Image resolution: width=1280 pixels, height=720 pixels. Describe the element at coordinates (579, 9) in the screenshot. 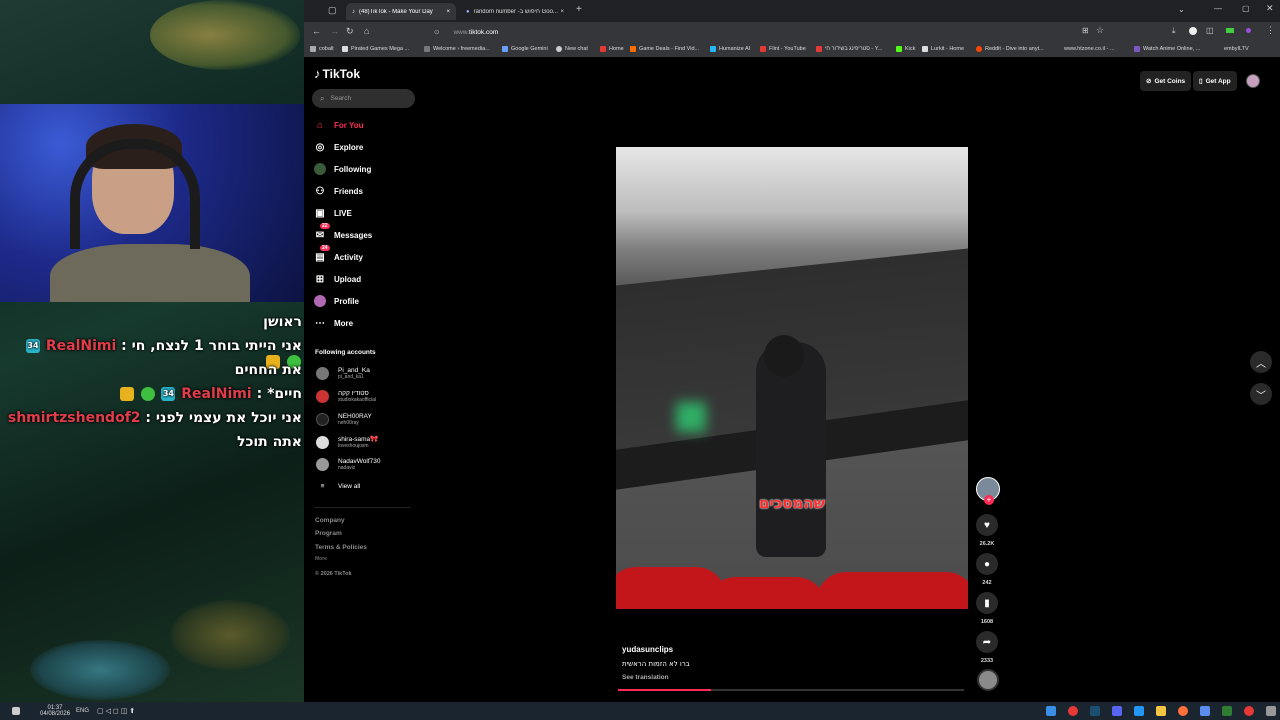

I see `new-tab-icon: +` at that location.